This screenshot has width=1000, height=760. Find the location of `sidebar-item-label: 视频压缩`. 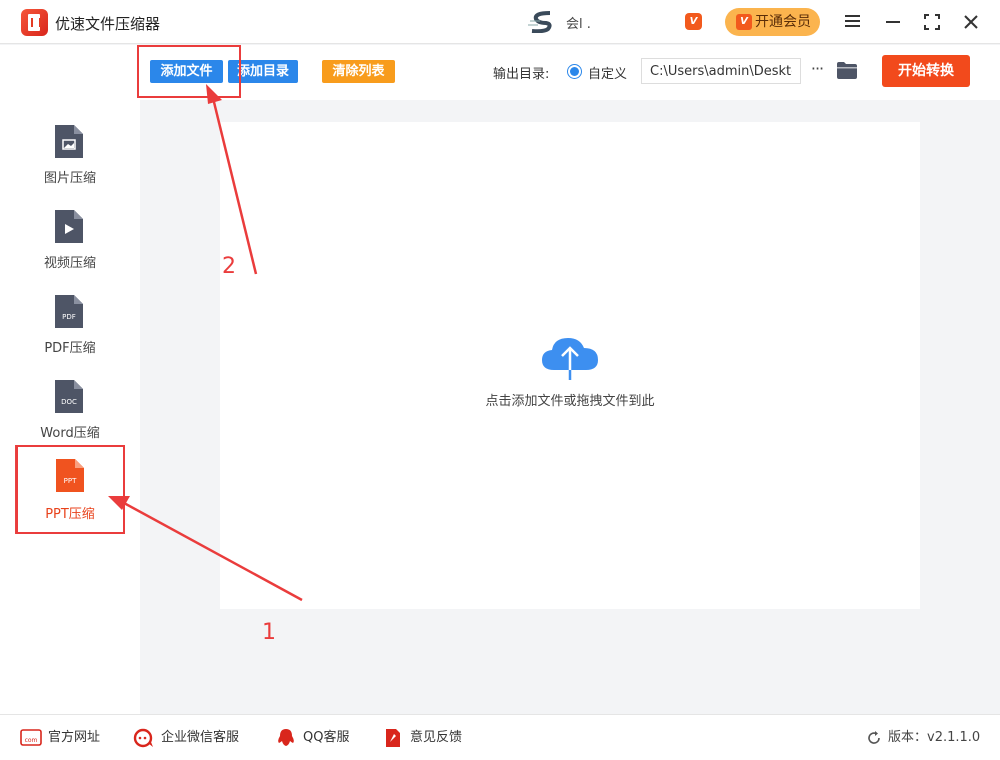

sidebar-item-label: 视频压缩 is located at coordinates (69, 263).